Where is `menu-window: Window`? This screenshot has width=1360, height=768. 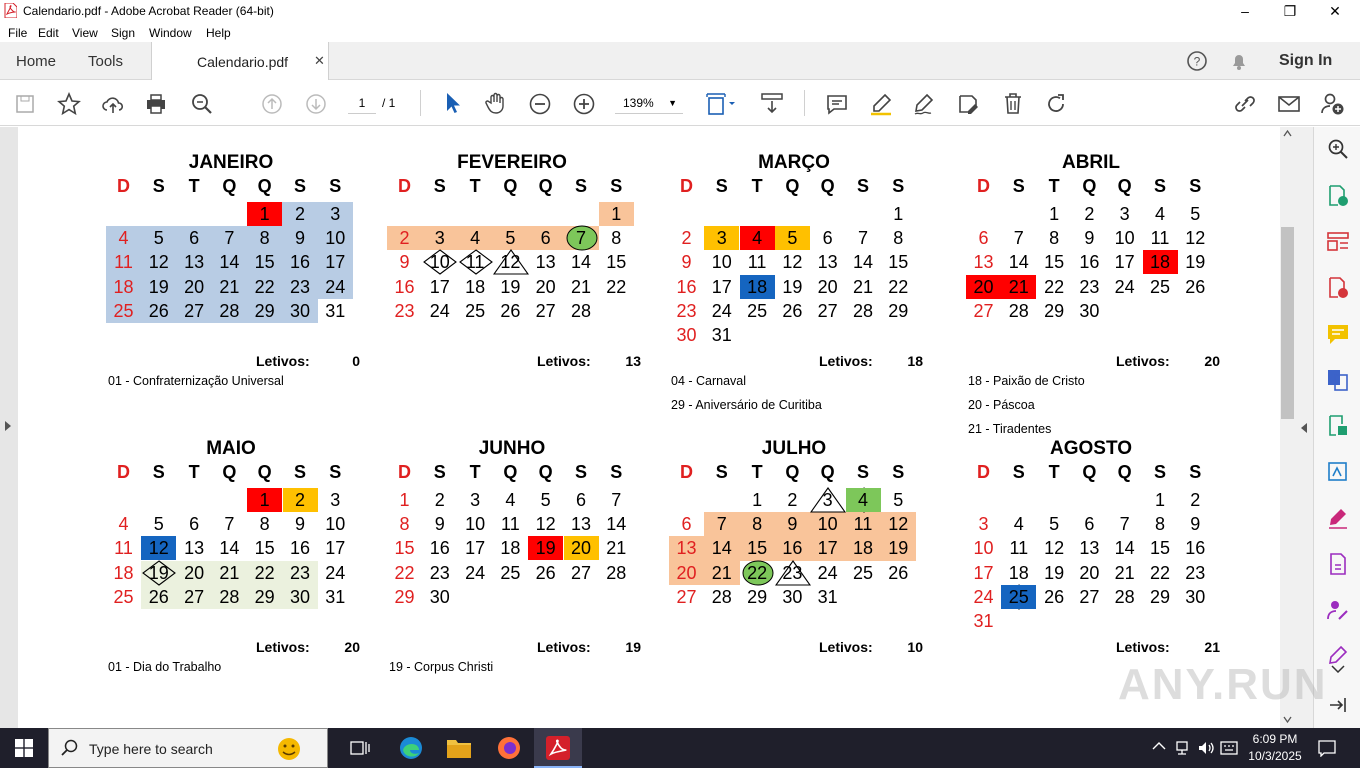
menu-window: Window is located at coordinates (170, 33).